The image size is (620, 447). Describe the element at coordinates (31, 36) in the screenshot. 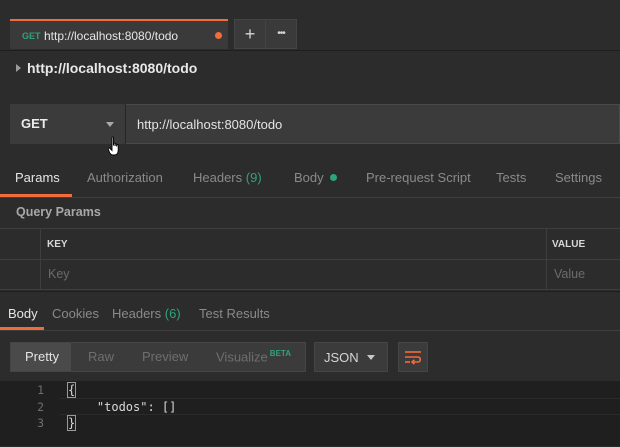

I see `tab-method: GET` at that location.